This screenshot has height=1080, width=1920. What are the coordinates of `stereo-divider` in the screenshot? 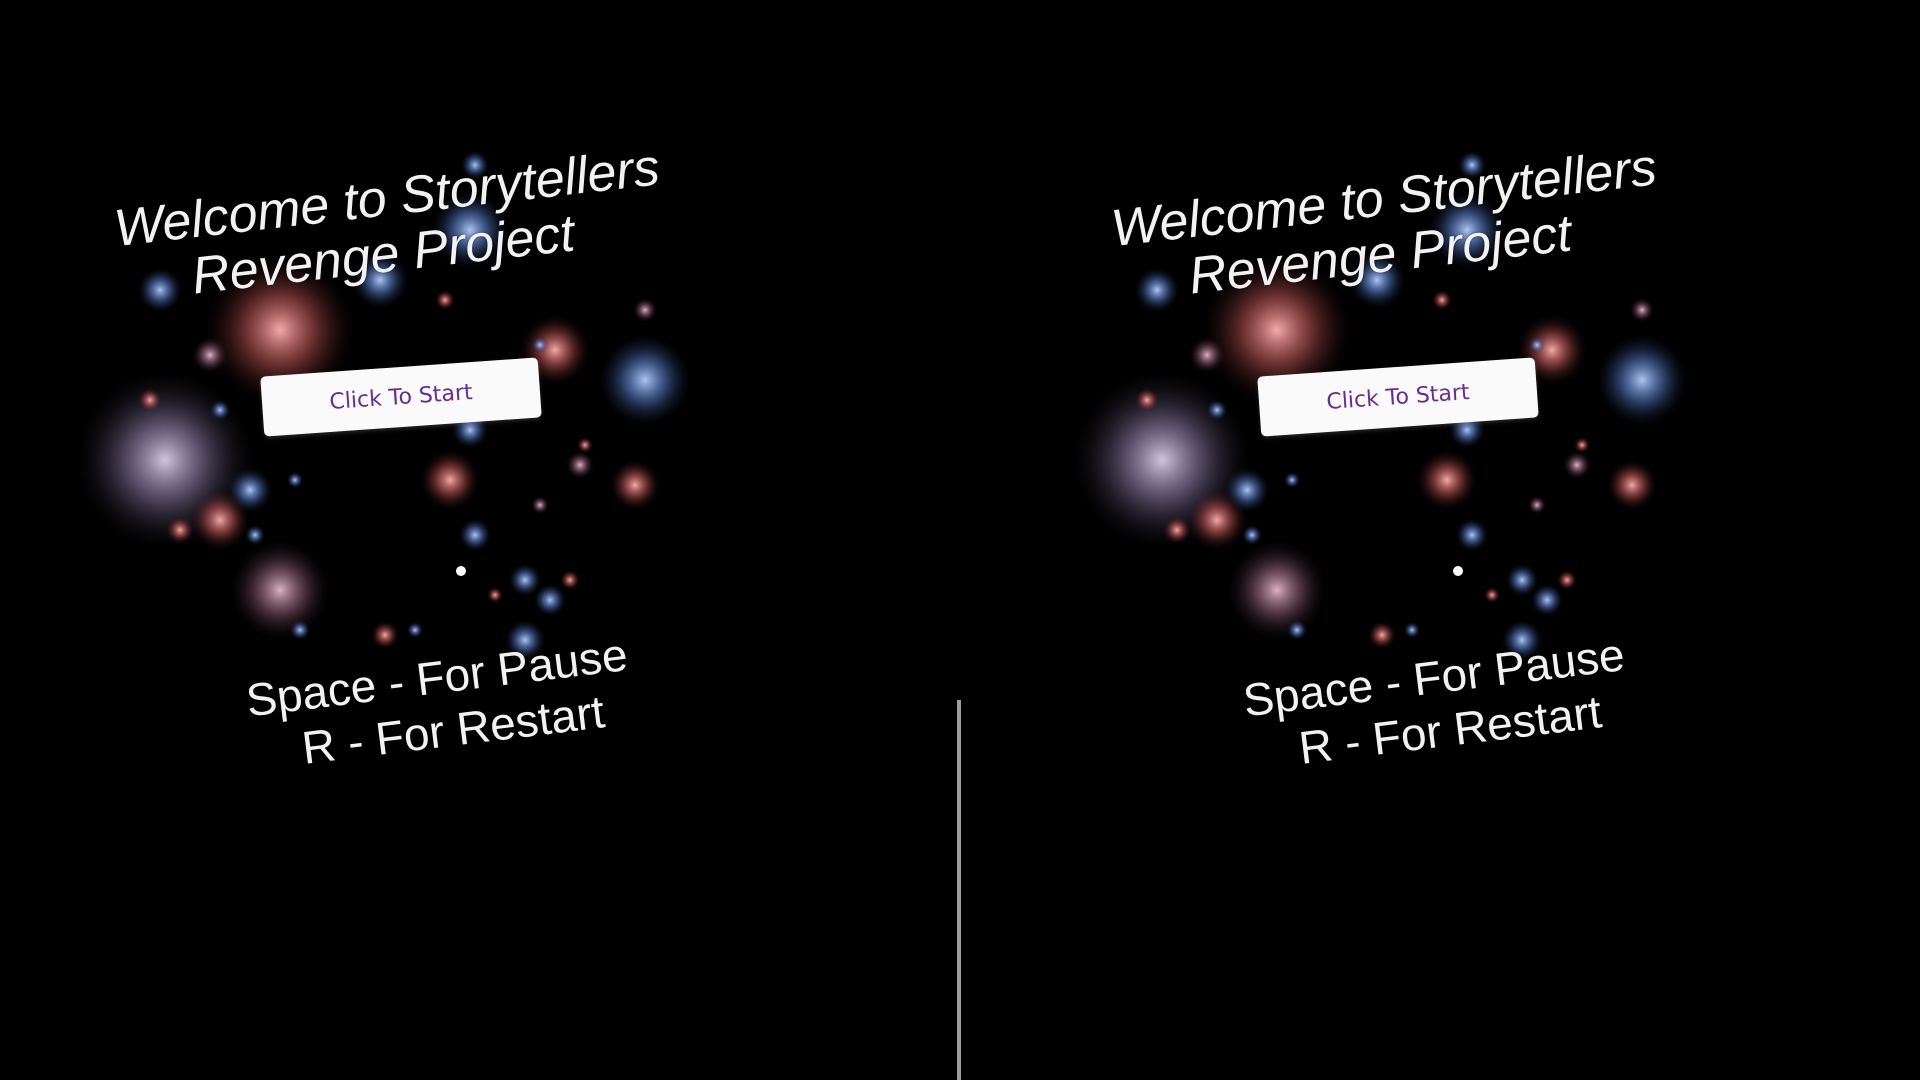 It's located at (959, 890).